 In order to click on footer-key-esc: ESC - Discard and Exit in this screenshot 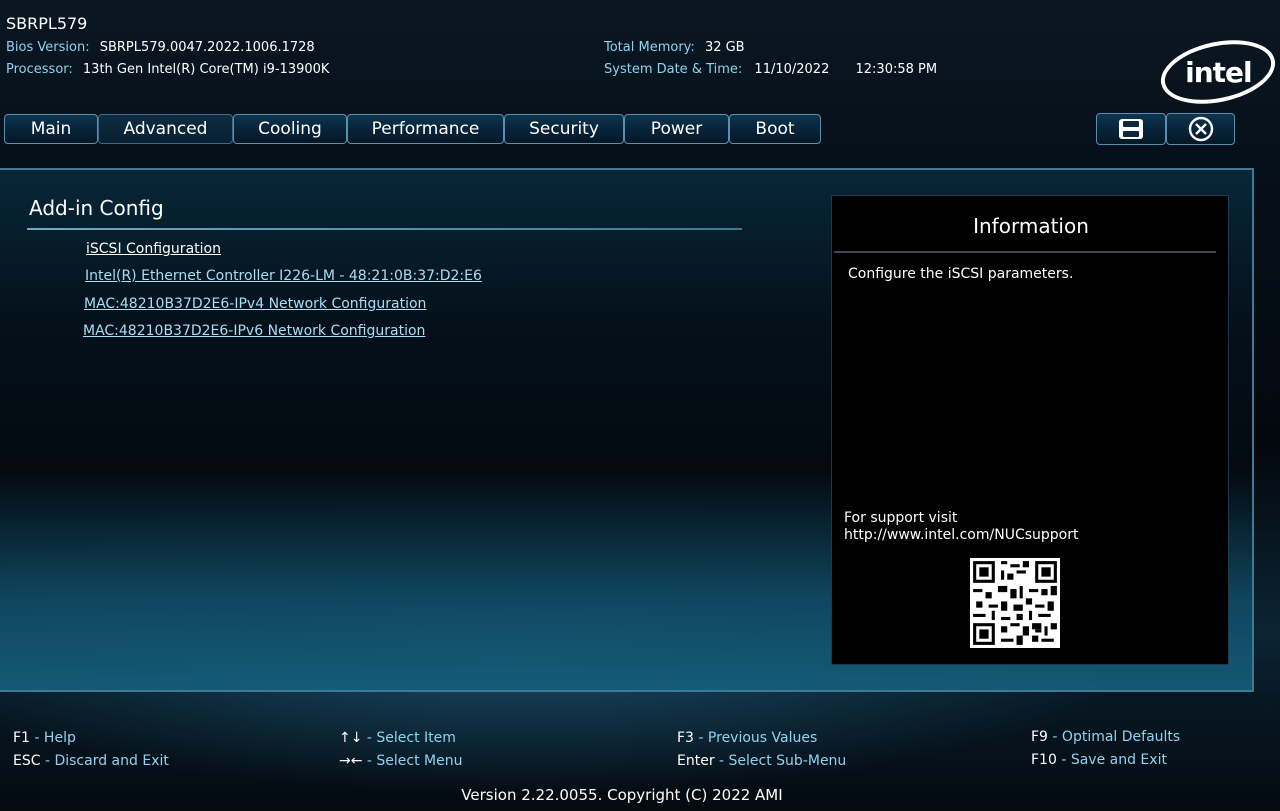, I will do `click(91, 761)`.